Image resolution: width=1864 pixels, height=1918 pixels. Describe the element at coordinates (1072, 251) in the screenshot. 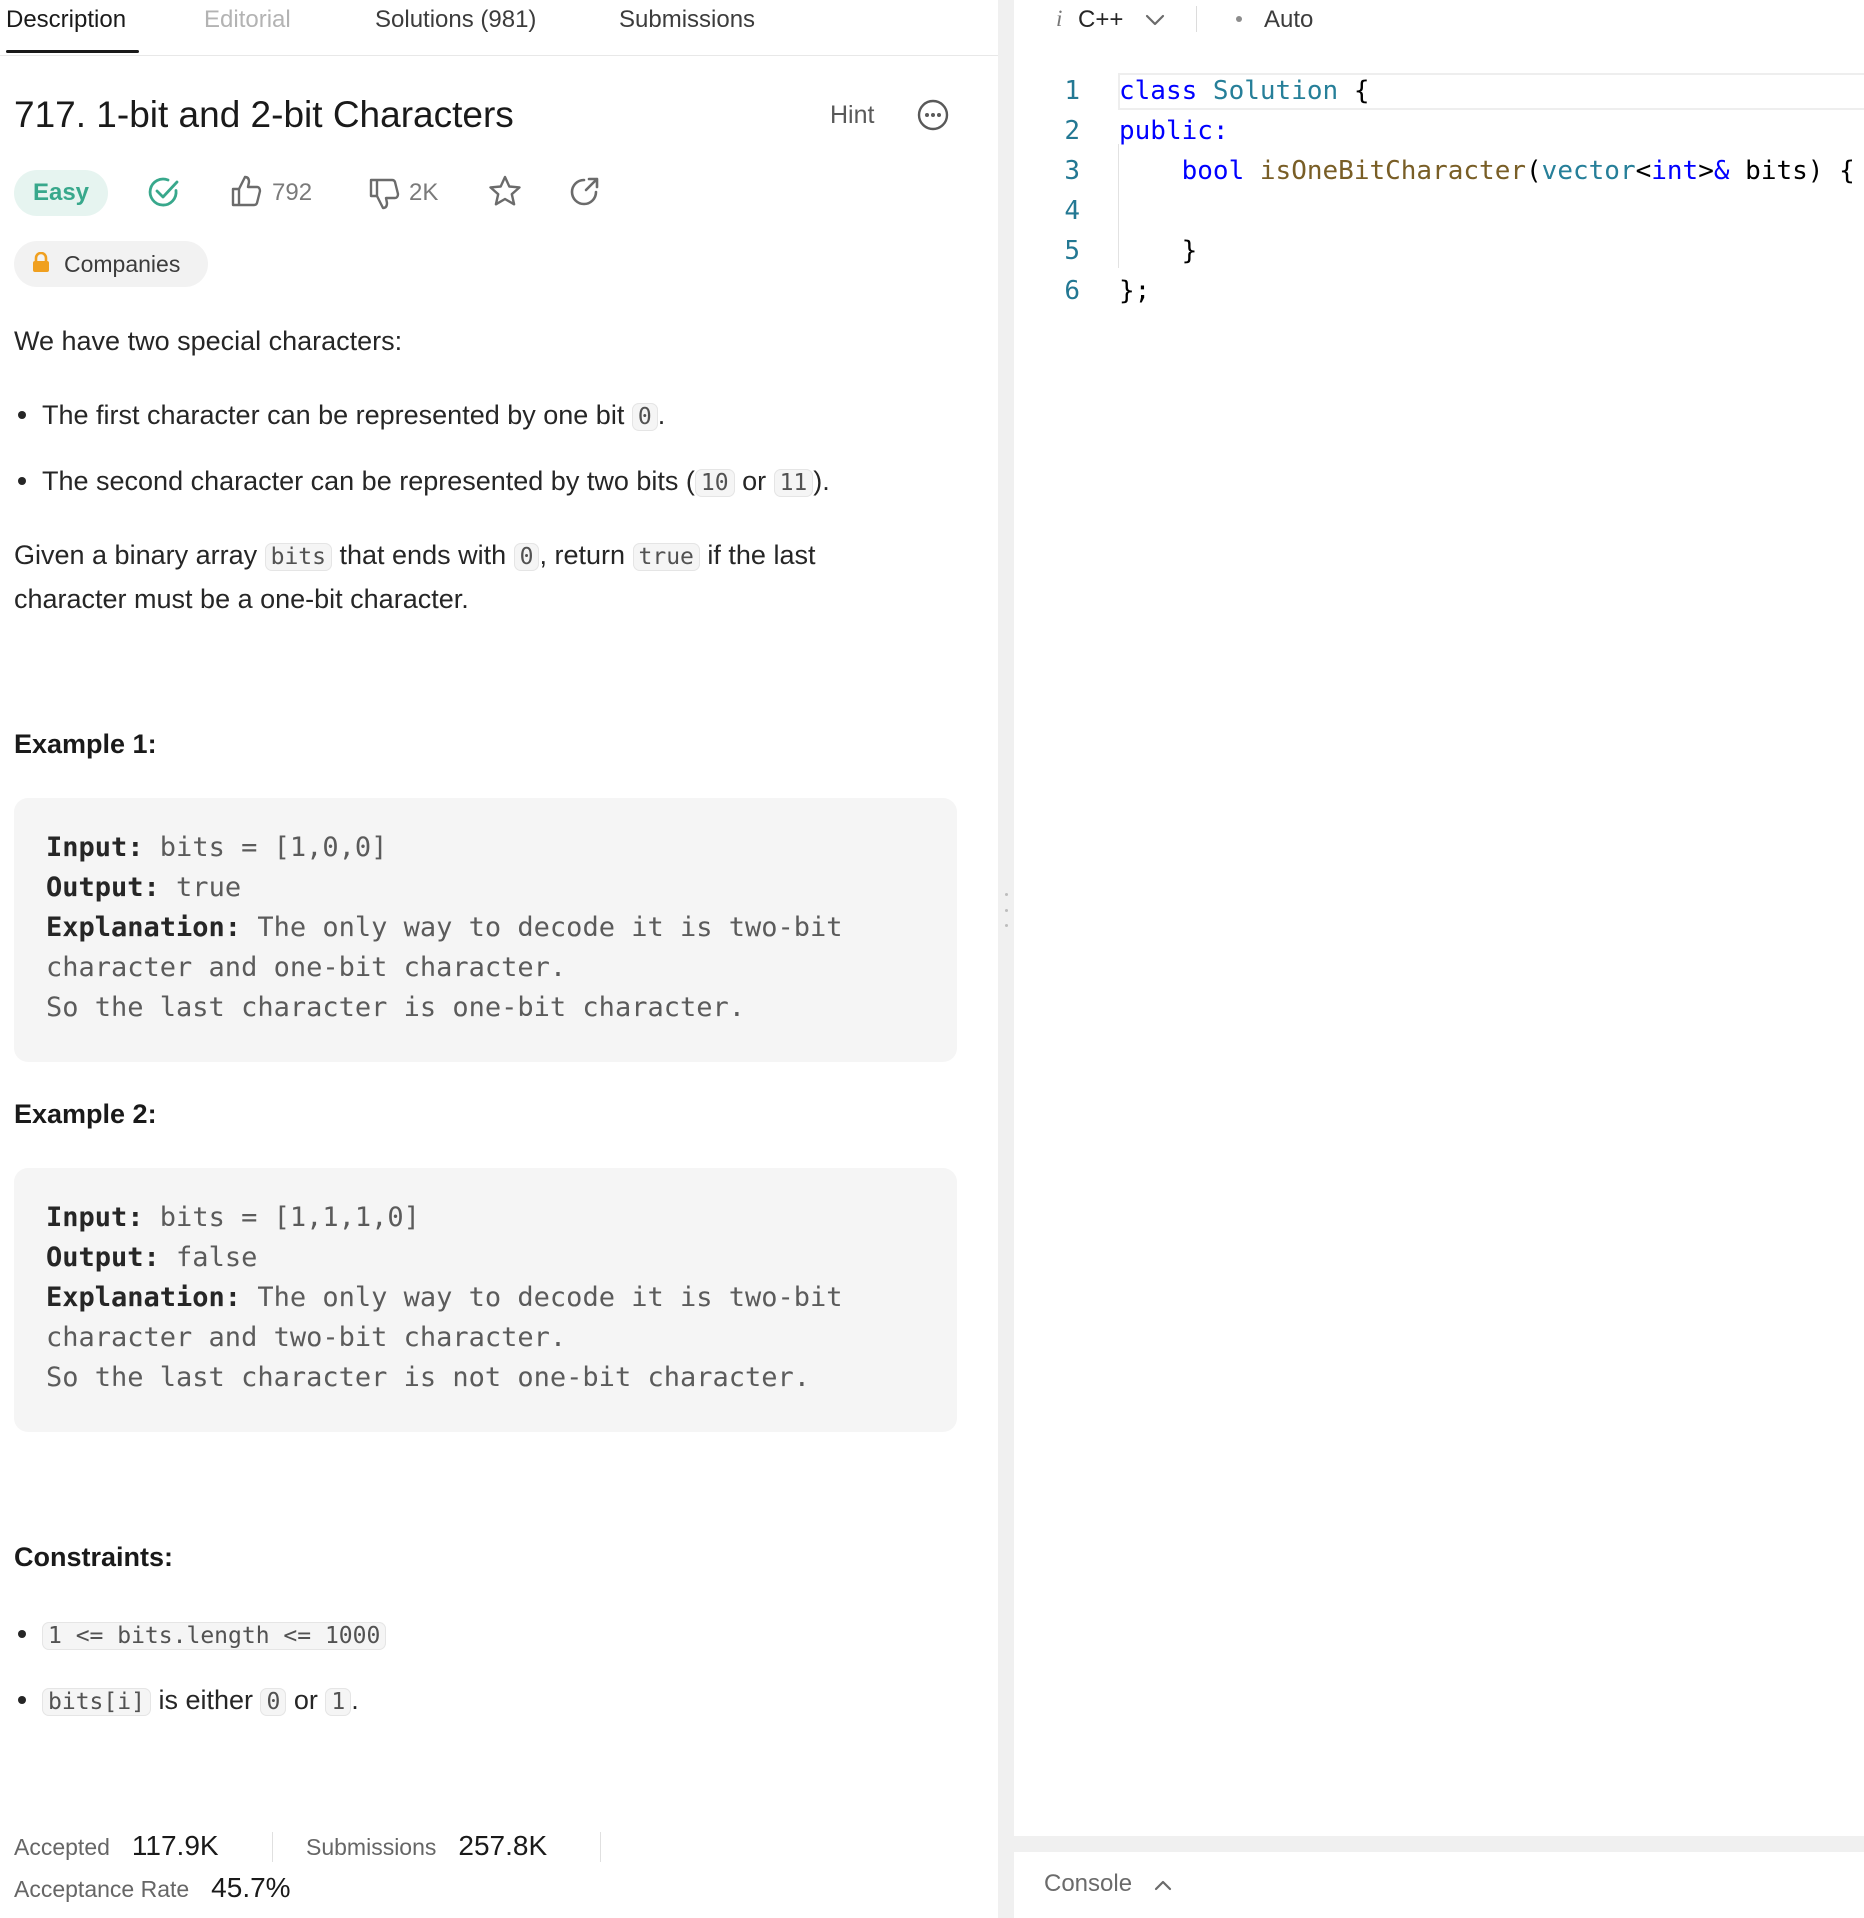

I see `line-number: 5` at that location.